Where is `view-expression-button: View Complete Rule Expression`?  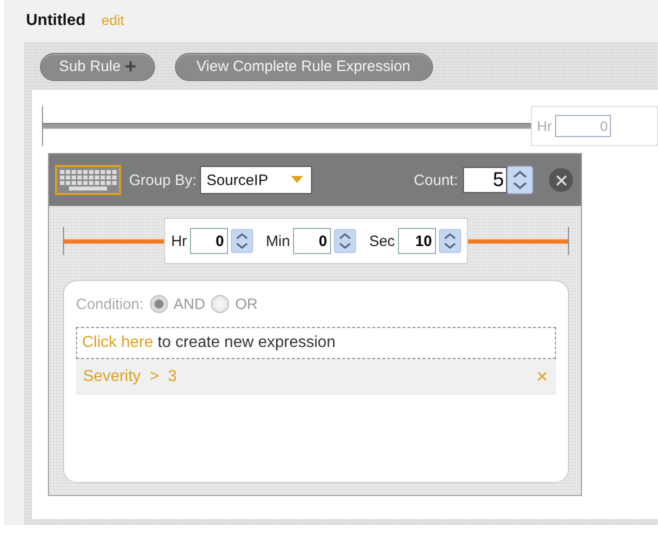 view-expression-button: View Complete Rule Expression is located at coordinates (304, 66).